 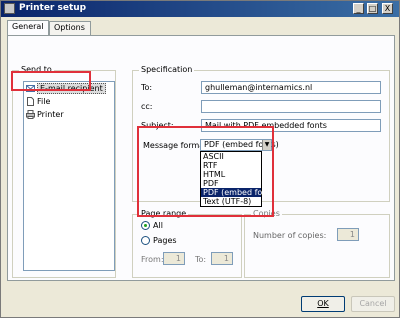 What do you see at coordinates (174, 258) in the screenshot?
I see `from-field: 1` at bounding box center [174, 258].